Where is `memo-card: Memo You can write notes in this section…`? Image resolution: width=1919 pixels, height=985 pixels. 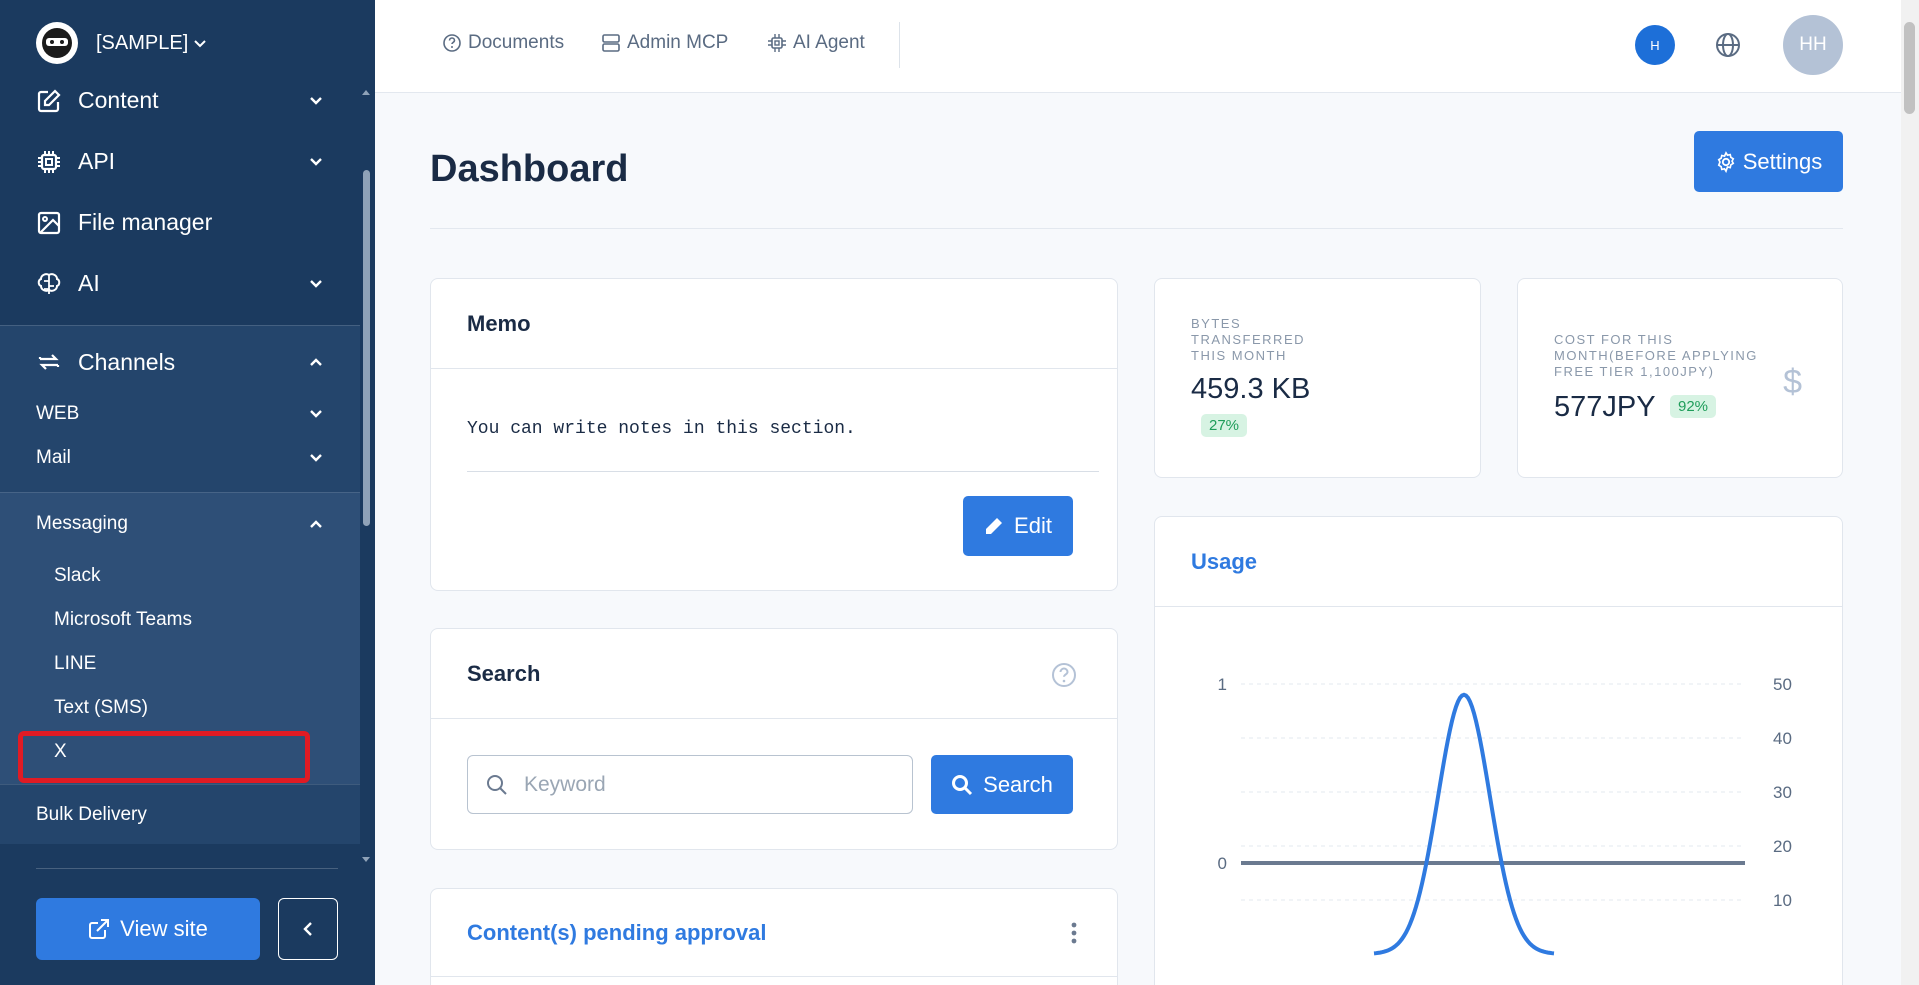
memo-card: Memo You can write notes in this section… is located at coordinates (774, 434).